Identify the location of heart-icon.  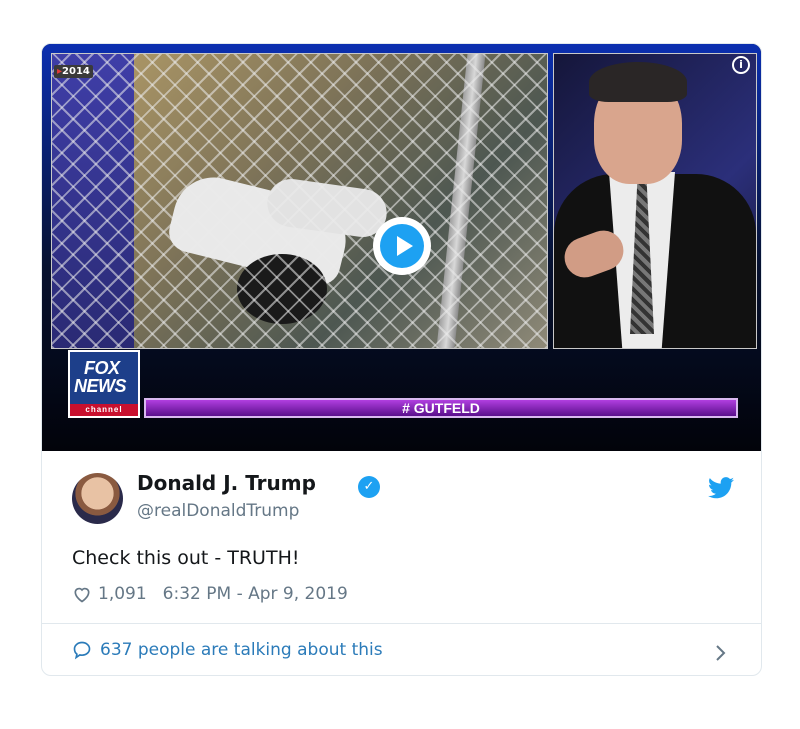
(82, 594).